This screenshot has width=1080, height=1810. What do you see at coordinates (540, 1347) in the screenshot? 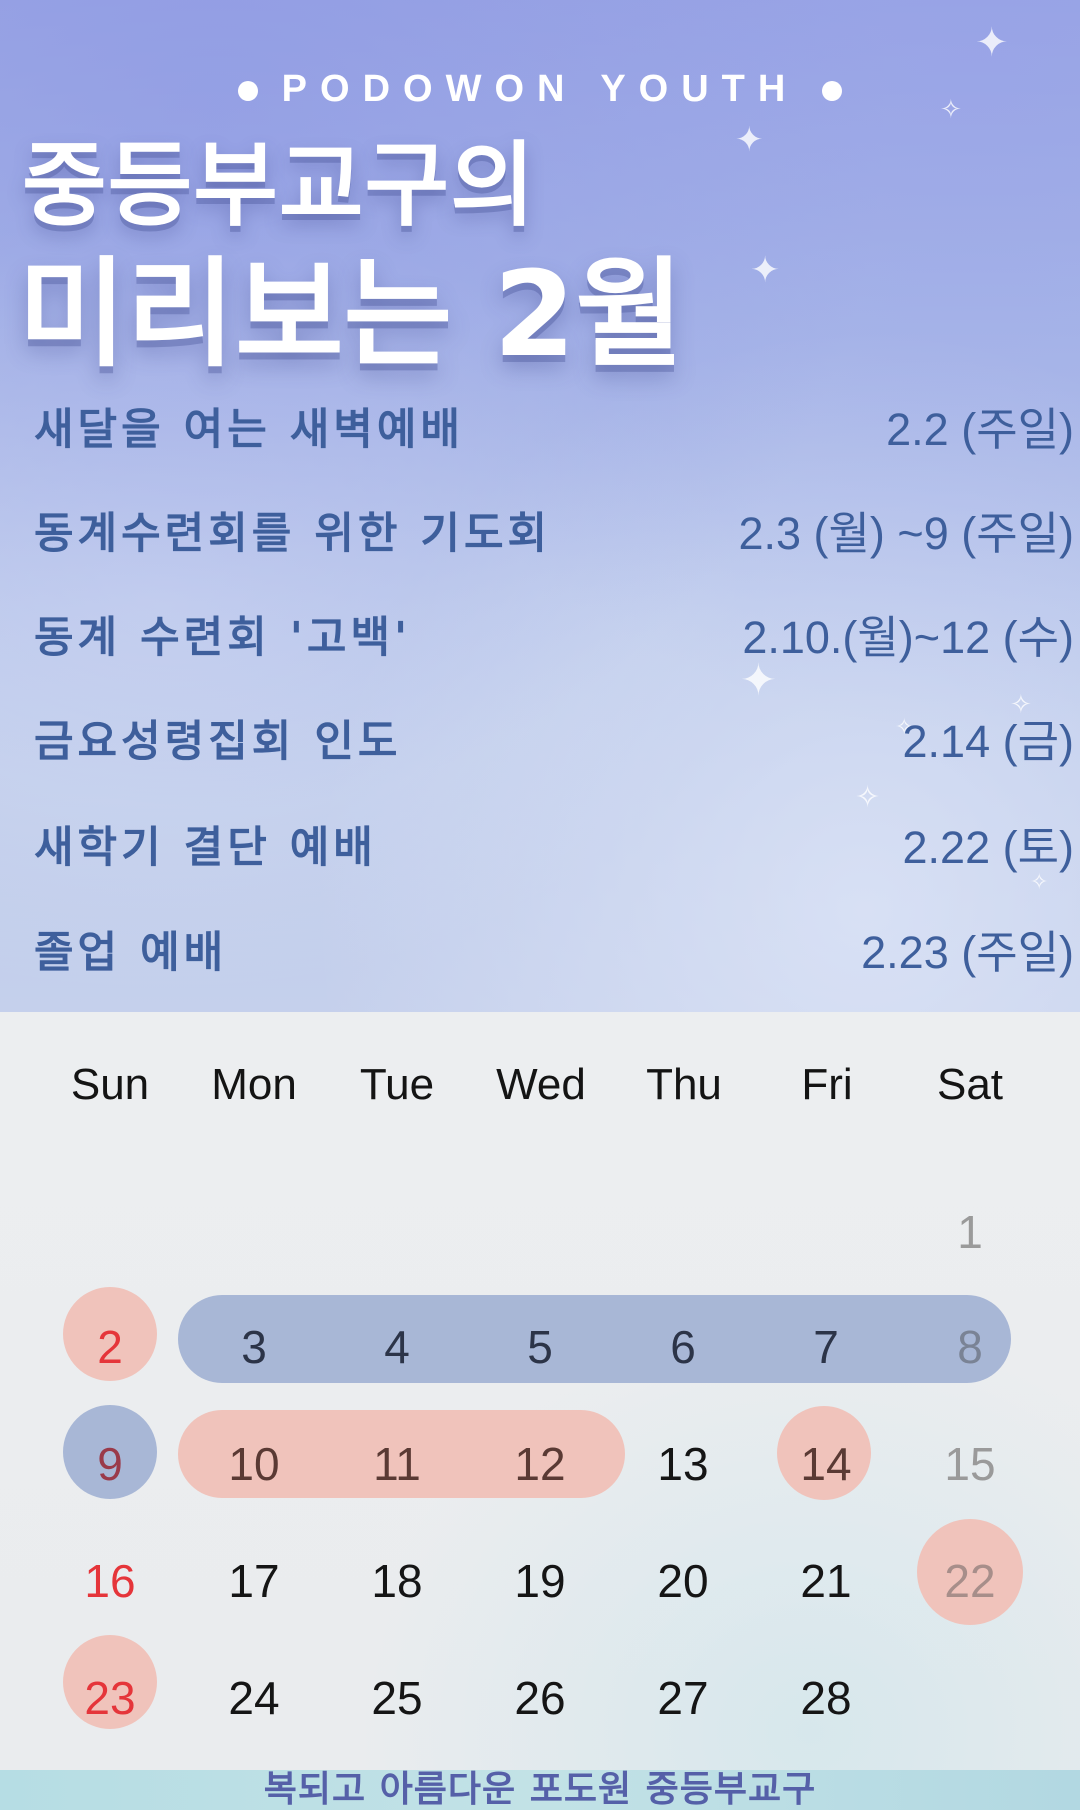
I see `day-cell: 5` at bounding box center [540, 1347].